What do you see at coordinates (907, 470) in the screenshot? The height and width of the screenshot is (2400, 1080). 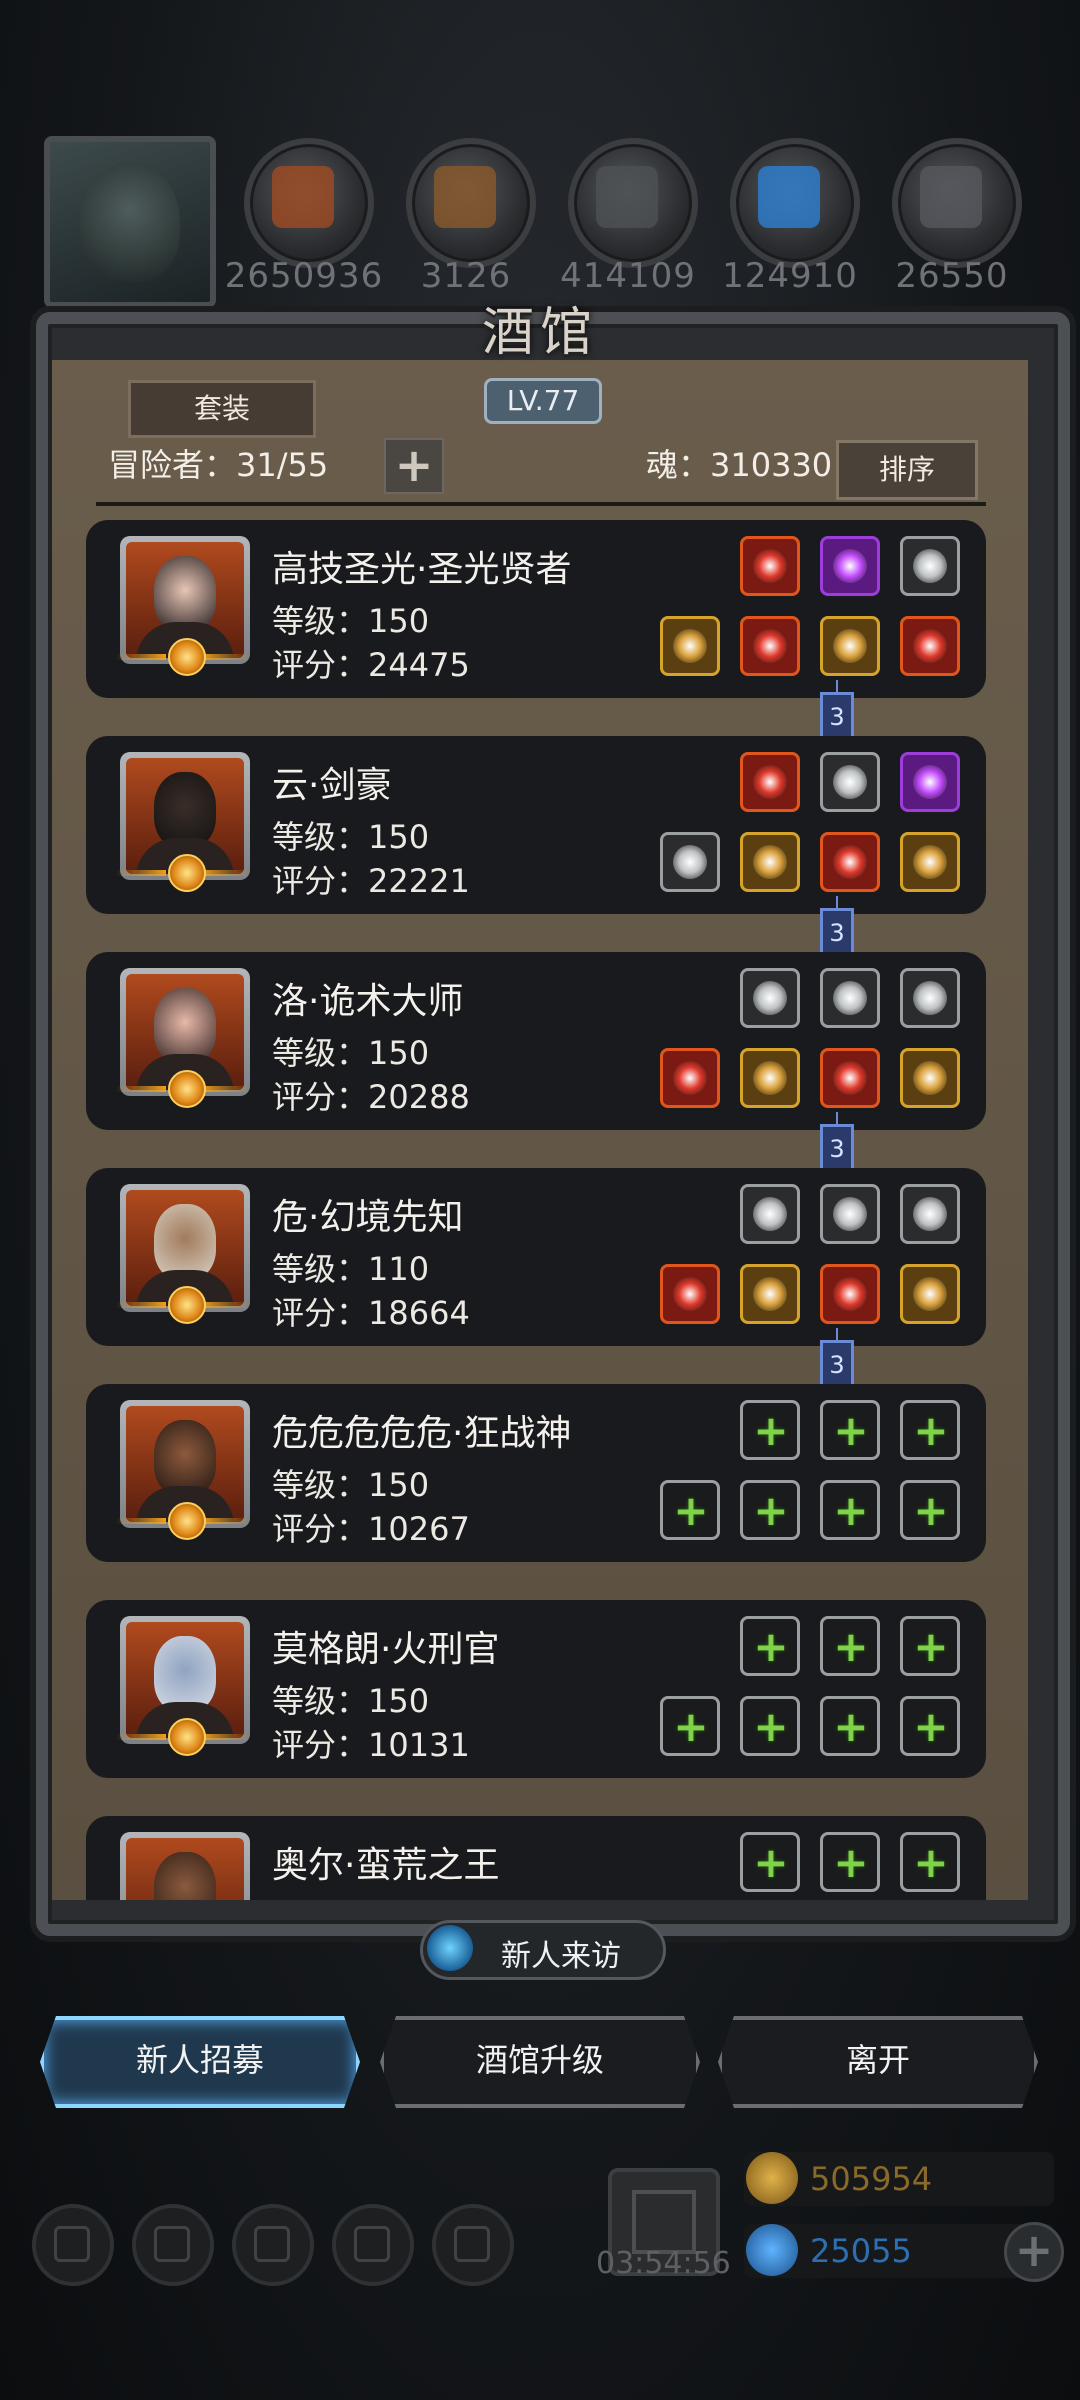 I see `sort-button: 排序` at bounding box center [907, 470].